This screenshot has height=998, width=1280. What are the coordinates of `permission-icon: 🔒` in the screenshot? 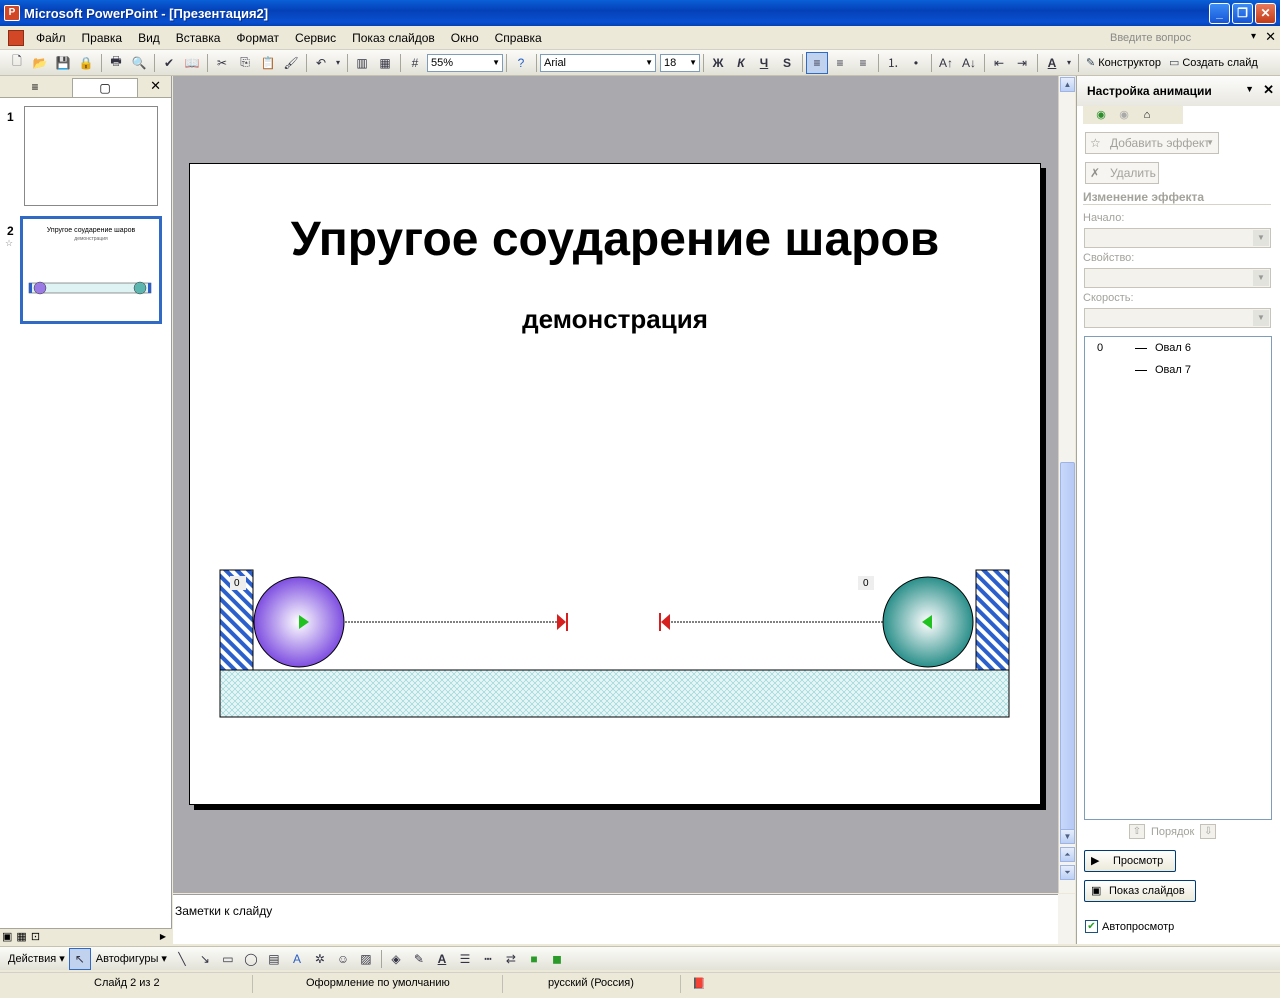 It's located at (86, 63).